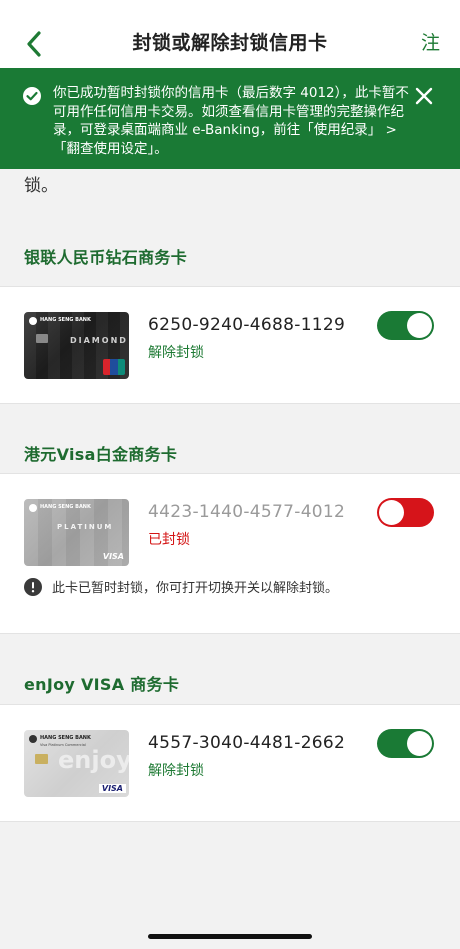 The width and height of the screenshot is (460, 949). Describe the element at coordinates (99, 340) in the screenshot. I see `card-type-label: DIAMOND` at that location.